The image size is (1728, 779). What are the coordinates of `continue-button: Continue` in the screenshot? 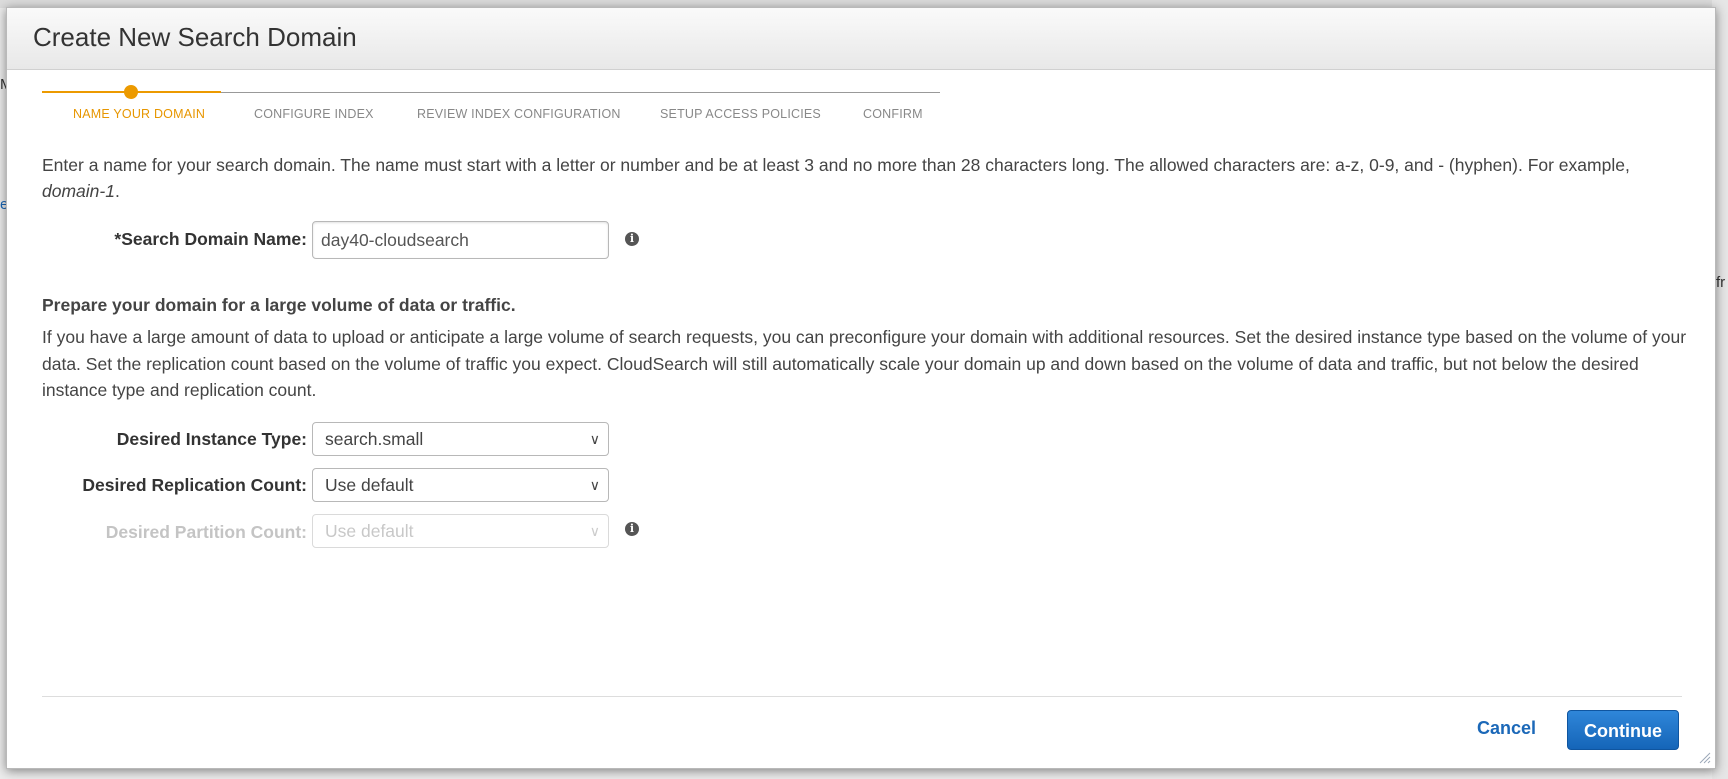 It's located at (1623, 730).